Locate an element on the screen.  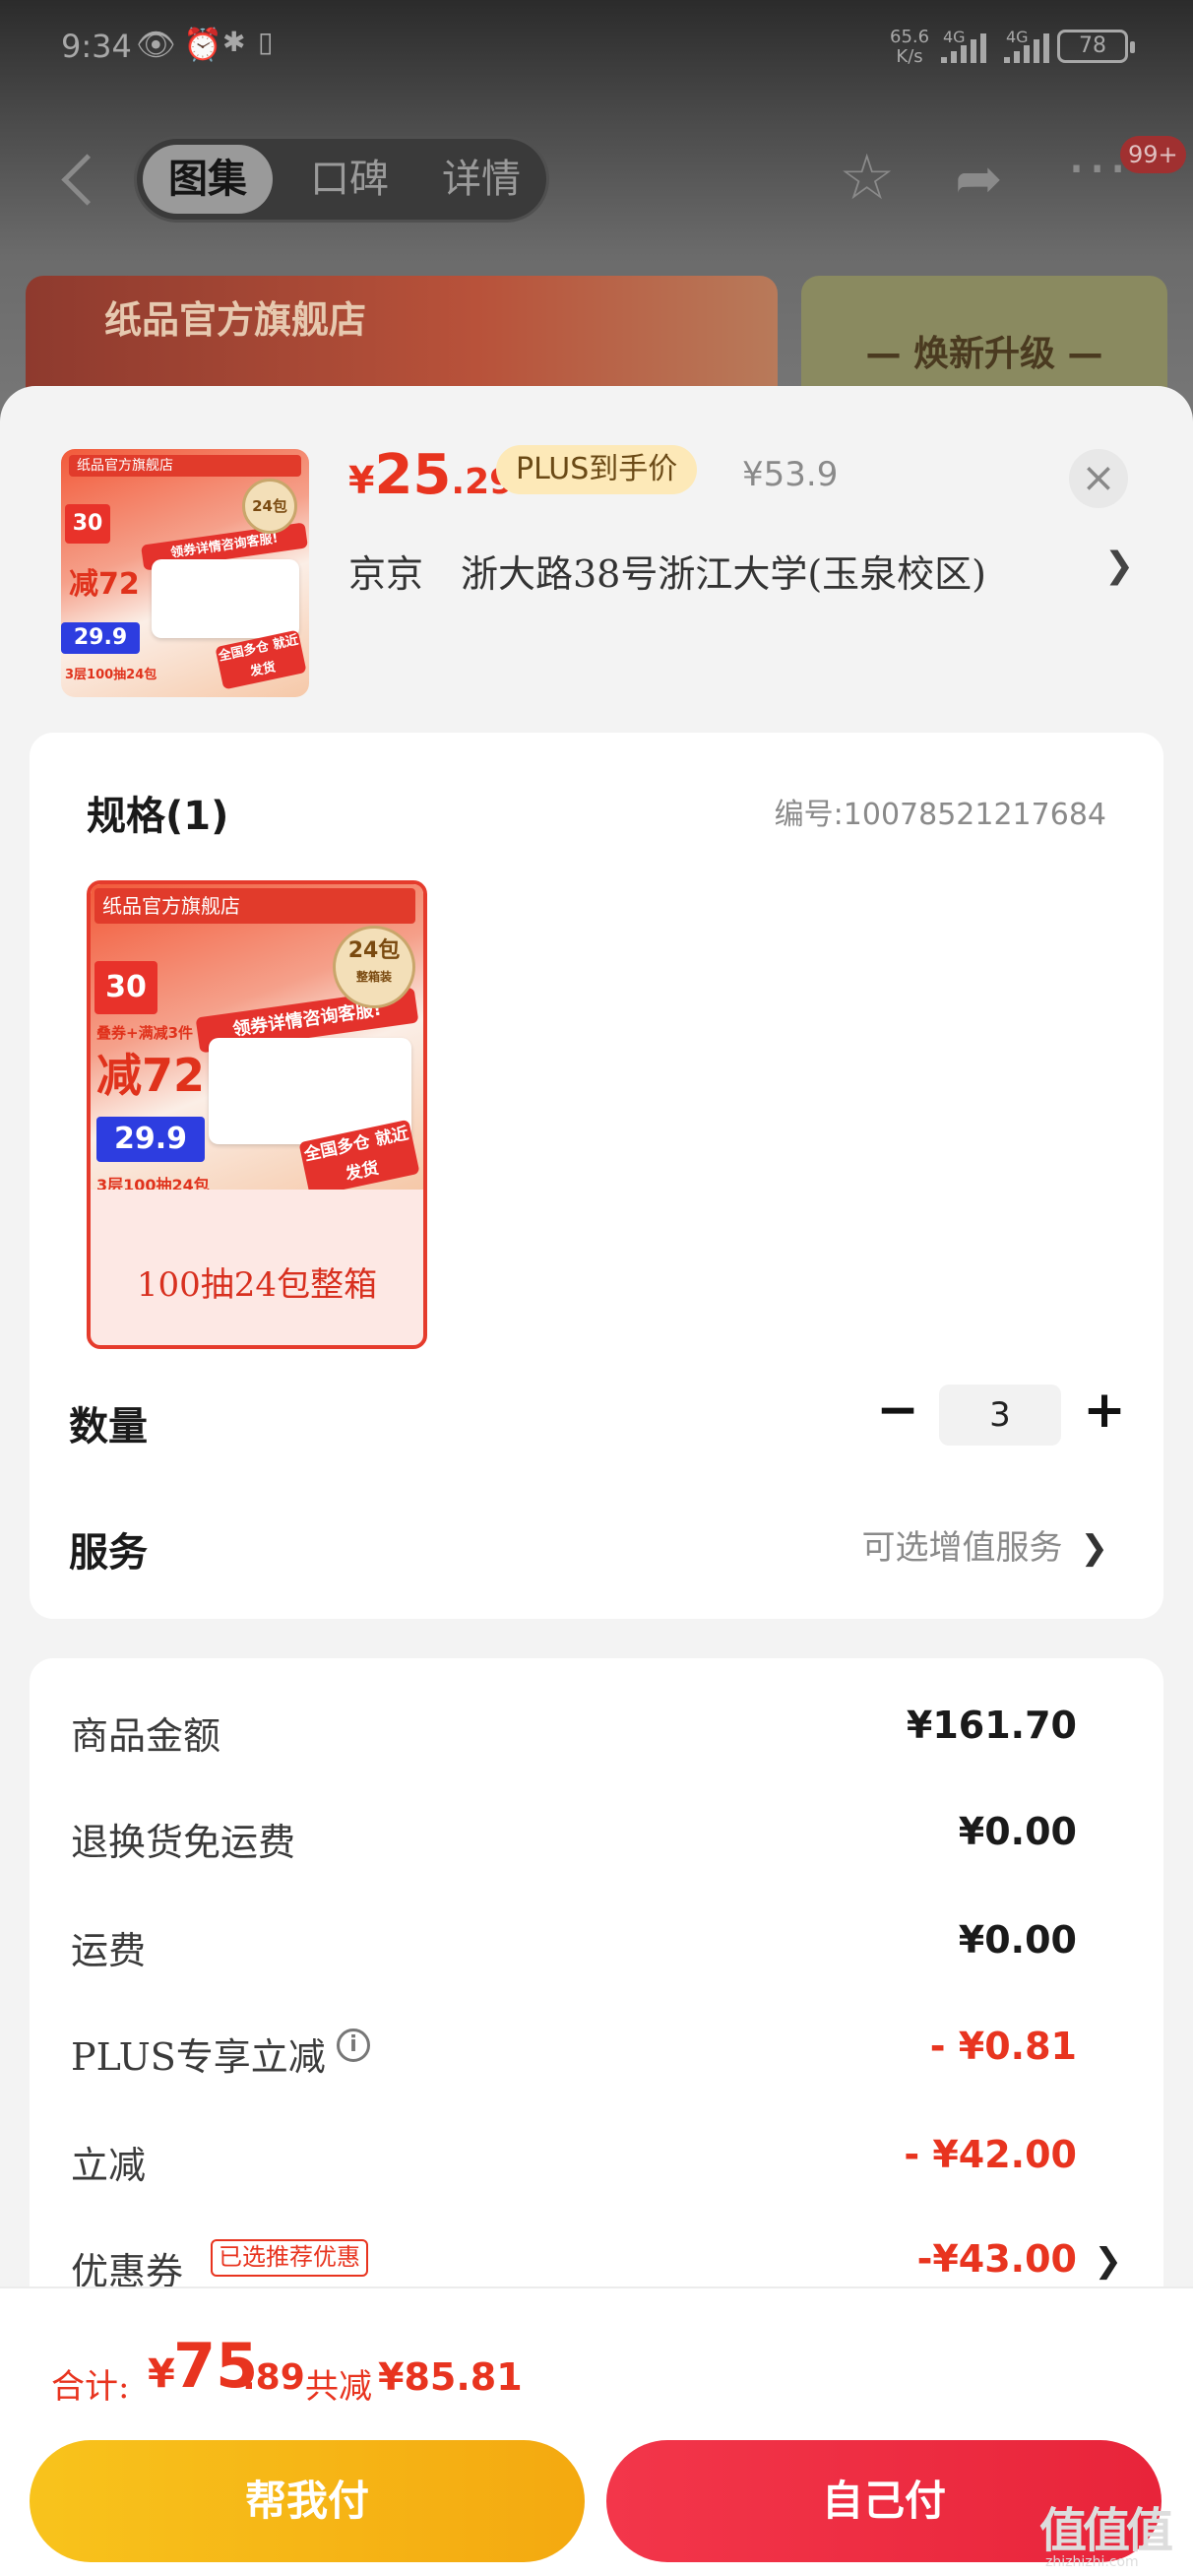
quantity-label: 数量 is located at coordinates (108, 1426).